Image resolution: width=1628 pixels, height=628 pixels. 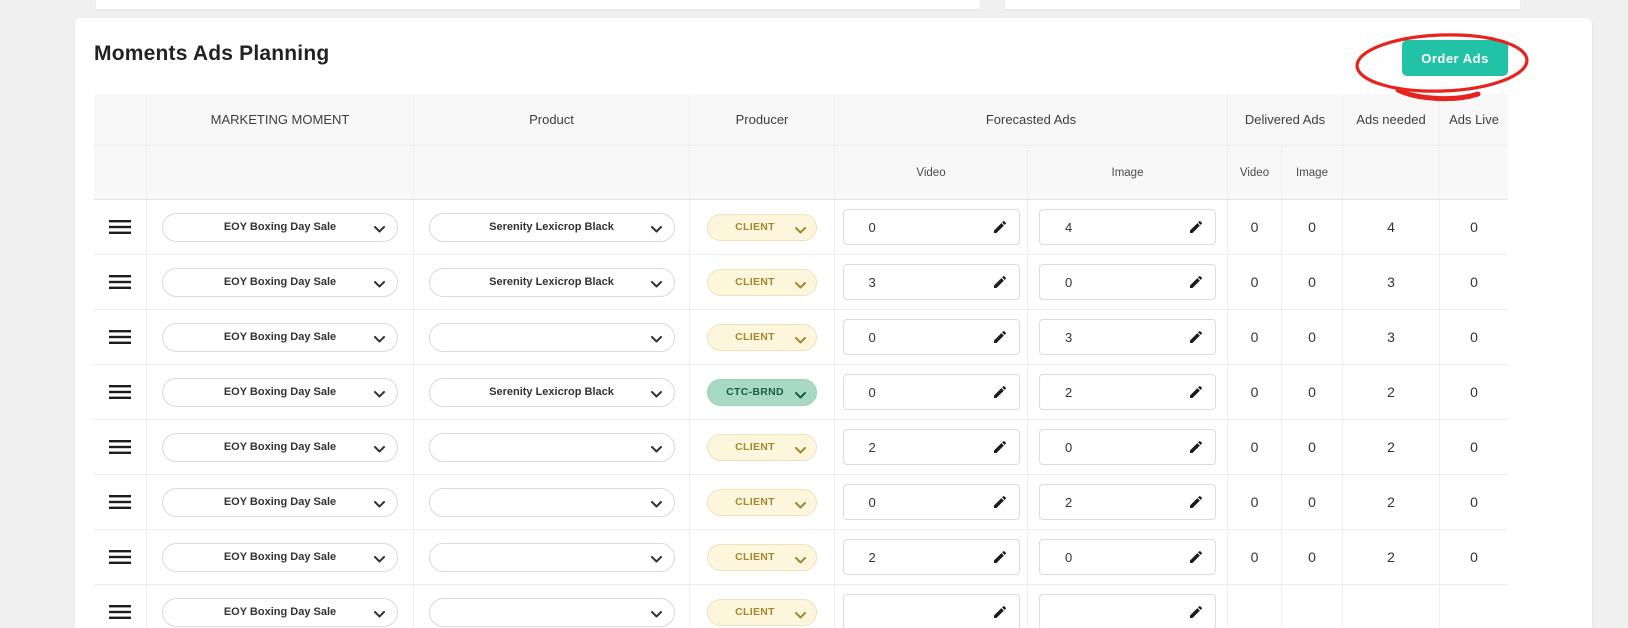 I want to click on delivered-video-value, so click(x=1254, y=606).